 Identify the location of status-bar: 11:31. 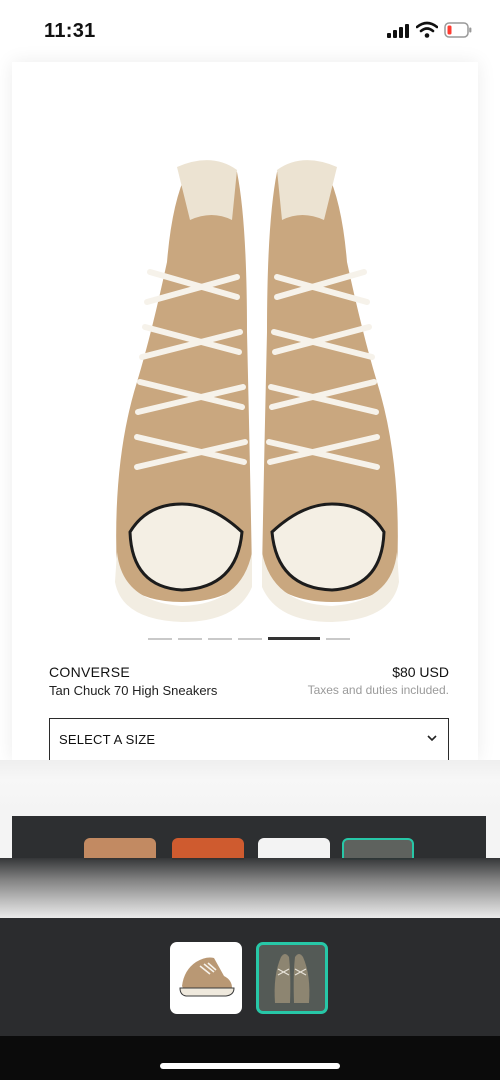
(250, 31).